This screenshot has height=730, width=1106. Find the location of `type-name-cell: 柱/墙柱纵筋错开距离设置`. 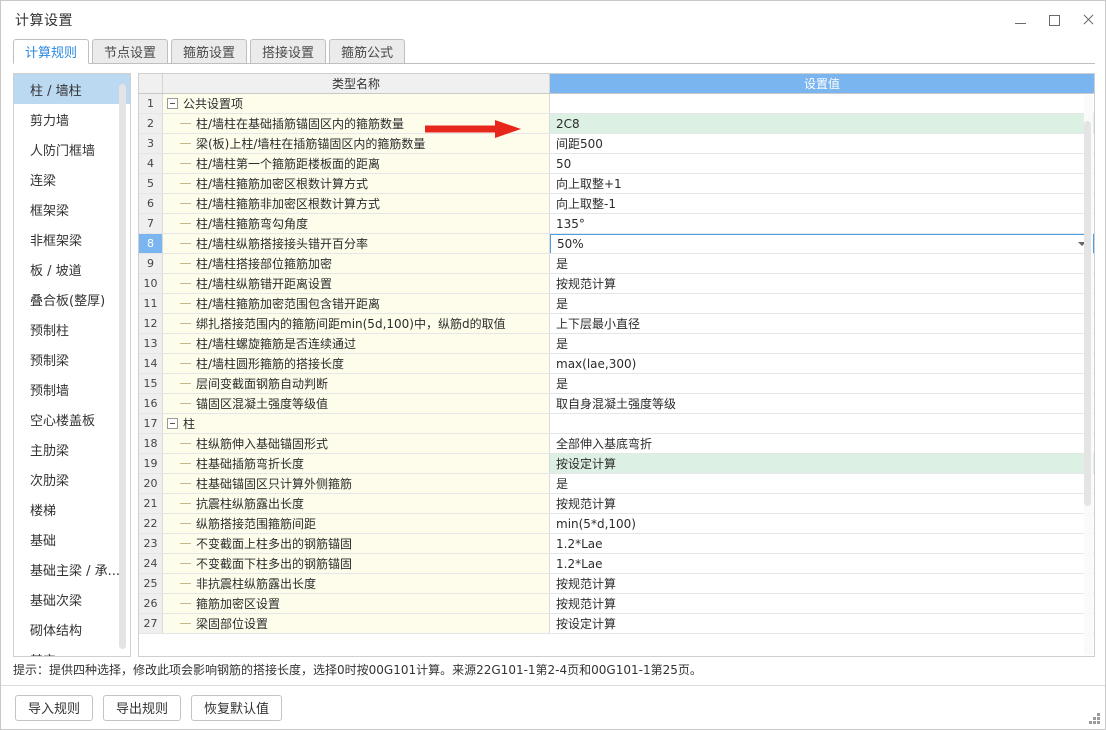

type-name-cell: 柱/墙柱纵筋错开距离设置 is located at coordinates (356, 283).